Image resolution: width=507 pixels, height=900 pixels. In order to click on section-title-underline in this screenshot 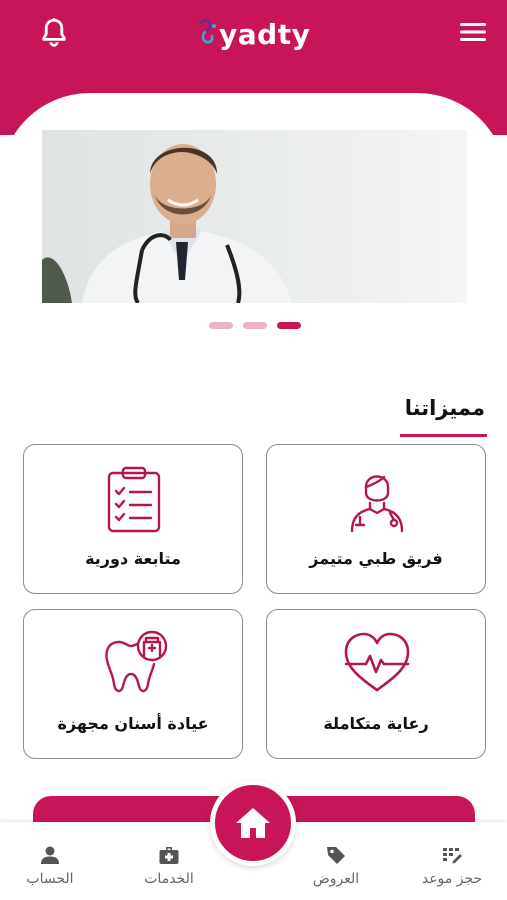, I will do `click(443, 435)`.